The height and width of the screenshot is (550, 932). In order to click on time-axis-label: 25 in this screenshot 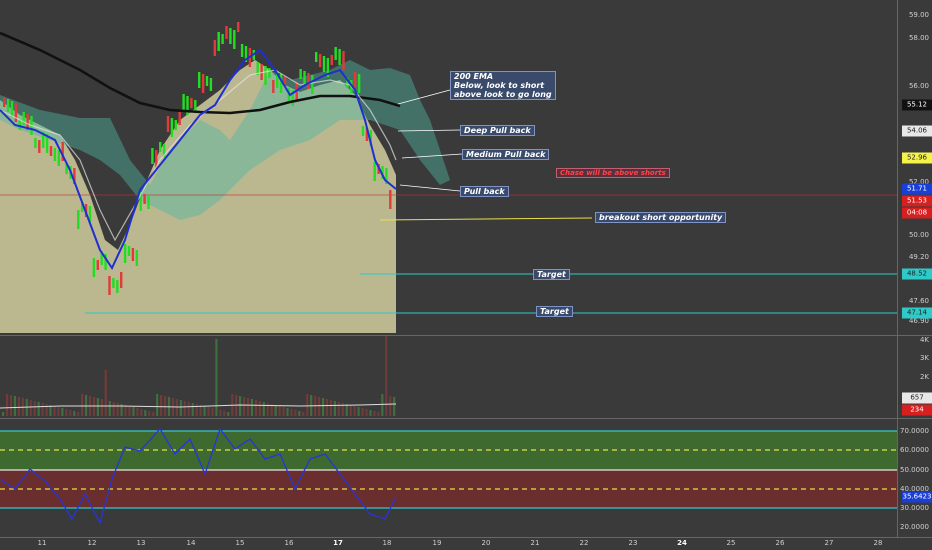, I will do `click(731, 543)`.